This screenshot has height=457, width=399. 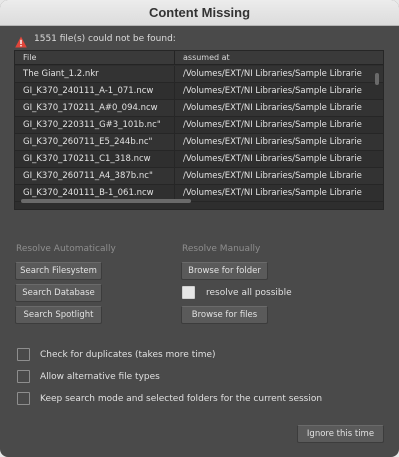 What do you see at coordinates (95, 176) in the screenshot?
I see `file-name-cell: GI_K370_260711_A4_387b.nc"` at bounding box center [95, 176].